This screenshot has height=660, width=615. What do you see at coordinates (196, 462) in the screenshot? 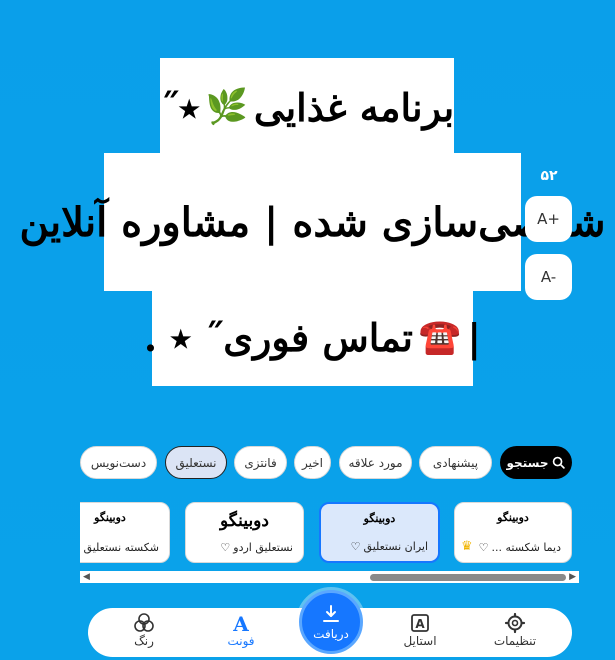
I see `chip-nastaliq: نستعلیق` at bounding box center [196, 462].